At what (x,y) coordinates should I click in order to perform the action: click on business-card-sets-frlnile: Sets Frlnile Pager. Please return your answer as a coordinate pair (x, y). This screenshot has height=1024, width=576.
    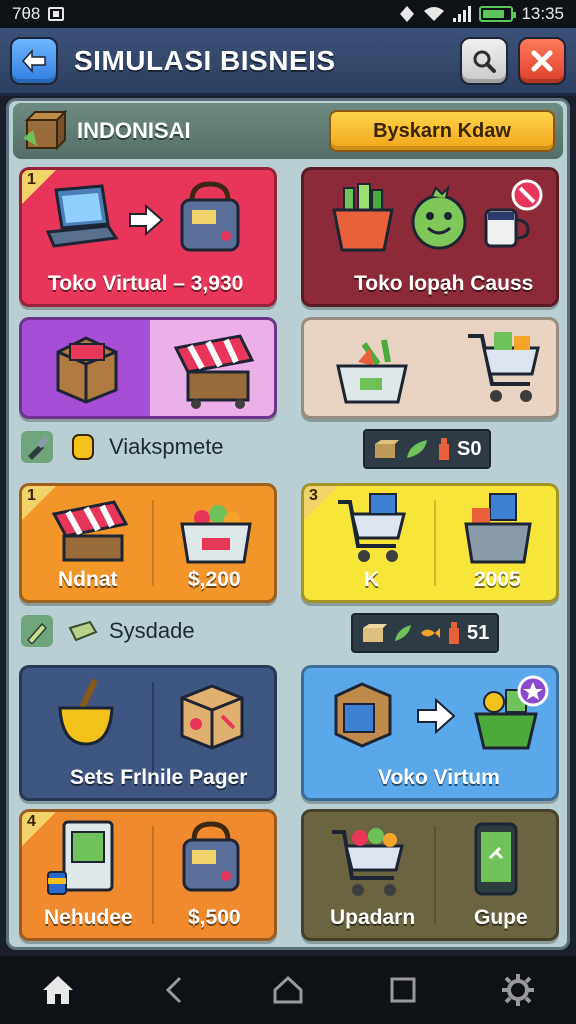
    Looking at the image, I should click on (148, 733).